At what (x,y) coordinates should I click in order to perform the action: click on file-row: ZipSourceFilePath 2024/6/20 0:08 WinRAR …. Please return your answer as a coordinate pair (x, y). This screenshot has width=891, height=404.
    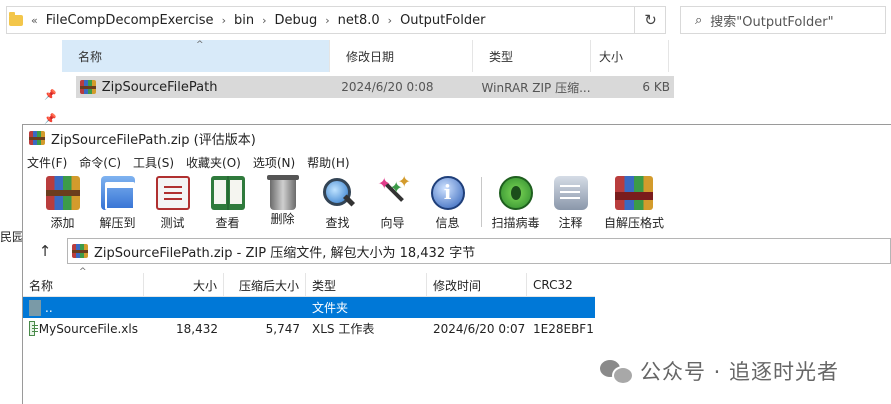
    Looking at the image, I should click on (375, 87).